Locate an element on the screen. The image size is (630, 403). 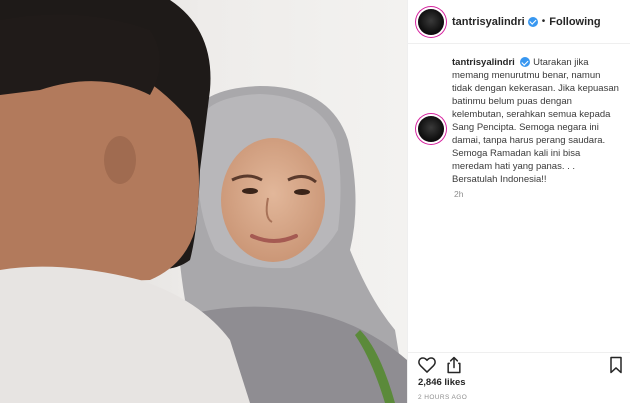
verified-badge-icon is located at coordinates (532, 21).